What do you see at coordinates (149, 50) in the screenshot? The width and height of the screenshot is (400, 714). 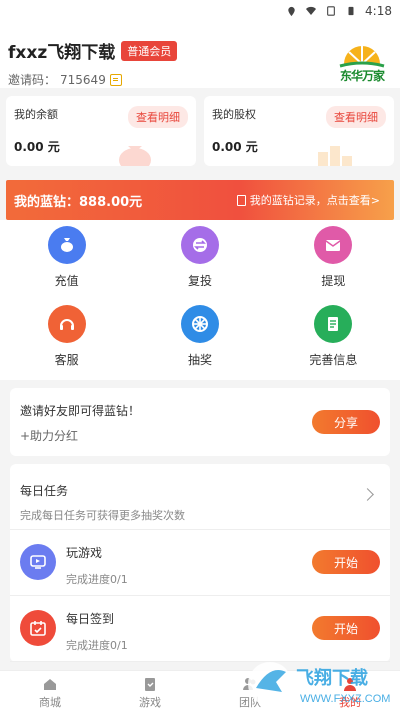 I see `member-badge: 普通会员` at bounding box center [149, 50].